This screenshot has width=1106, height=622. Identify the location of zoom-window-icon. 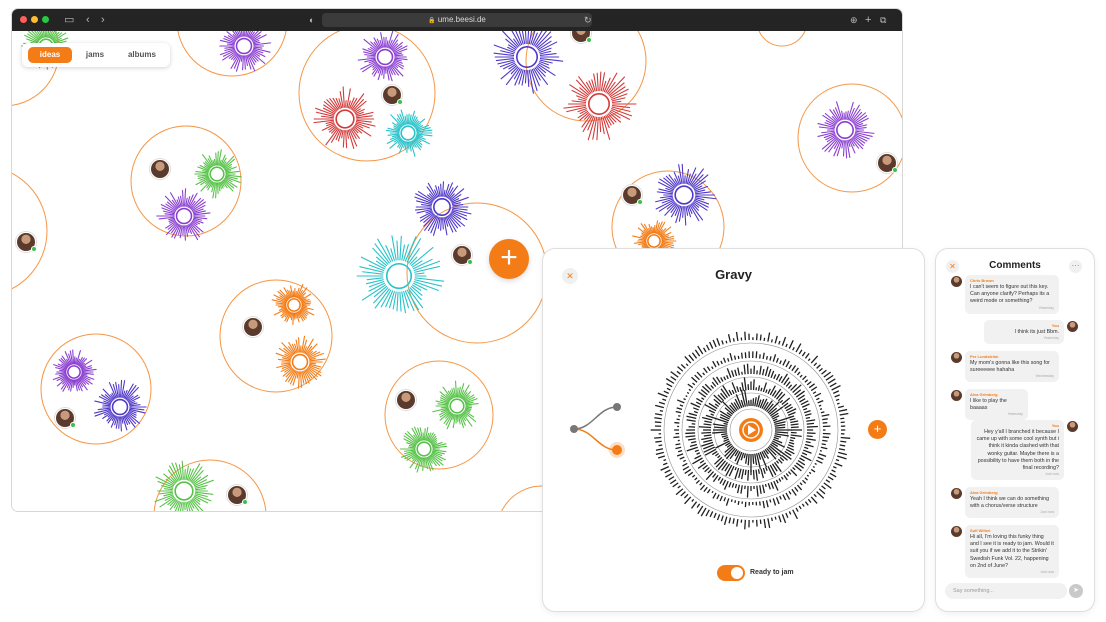
(45, 19).